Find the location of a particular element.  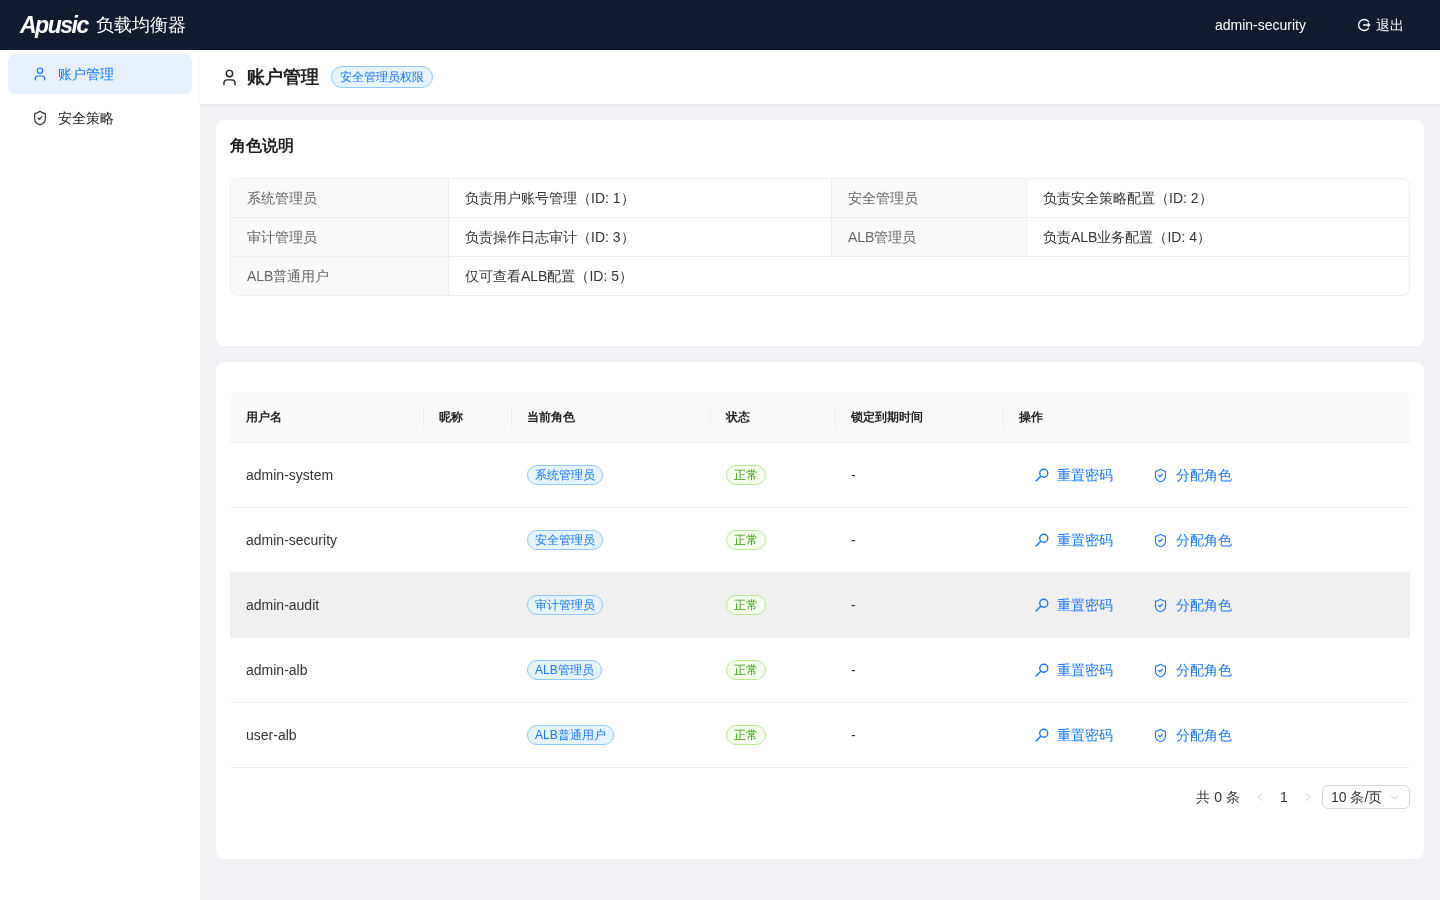

column-header: 用户名 is located at coordinates (264, 417).